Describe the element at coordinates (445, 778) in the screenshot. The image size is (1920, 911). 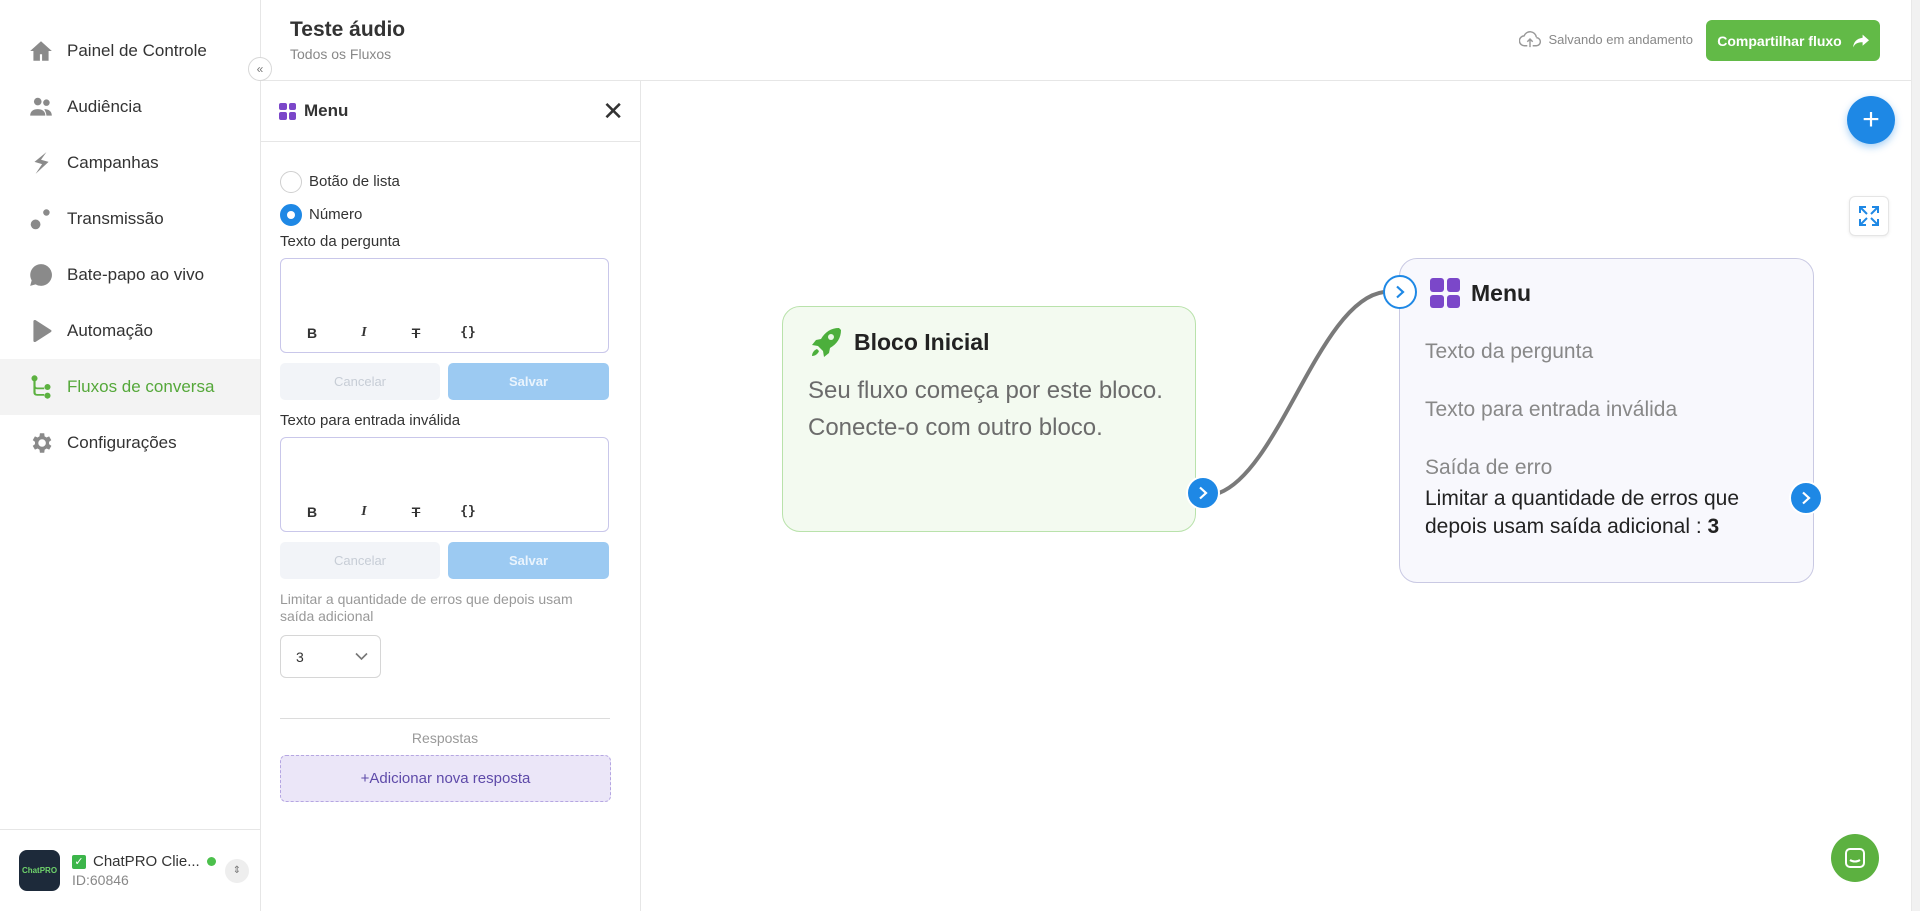
I see `add-answer-button: +Adicionar nova resposta` at that location.